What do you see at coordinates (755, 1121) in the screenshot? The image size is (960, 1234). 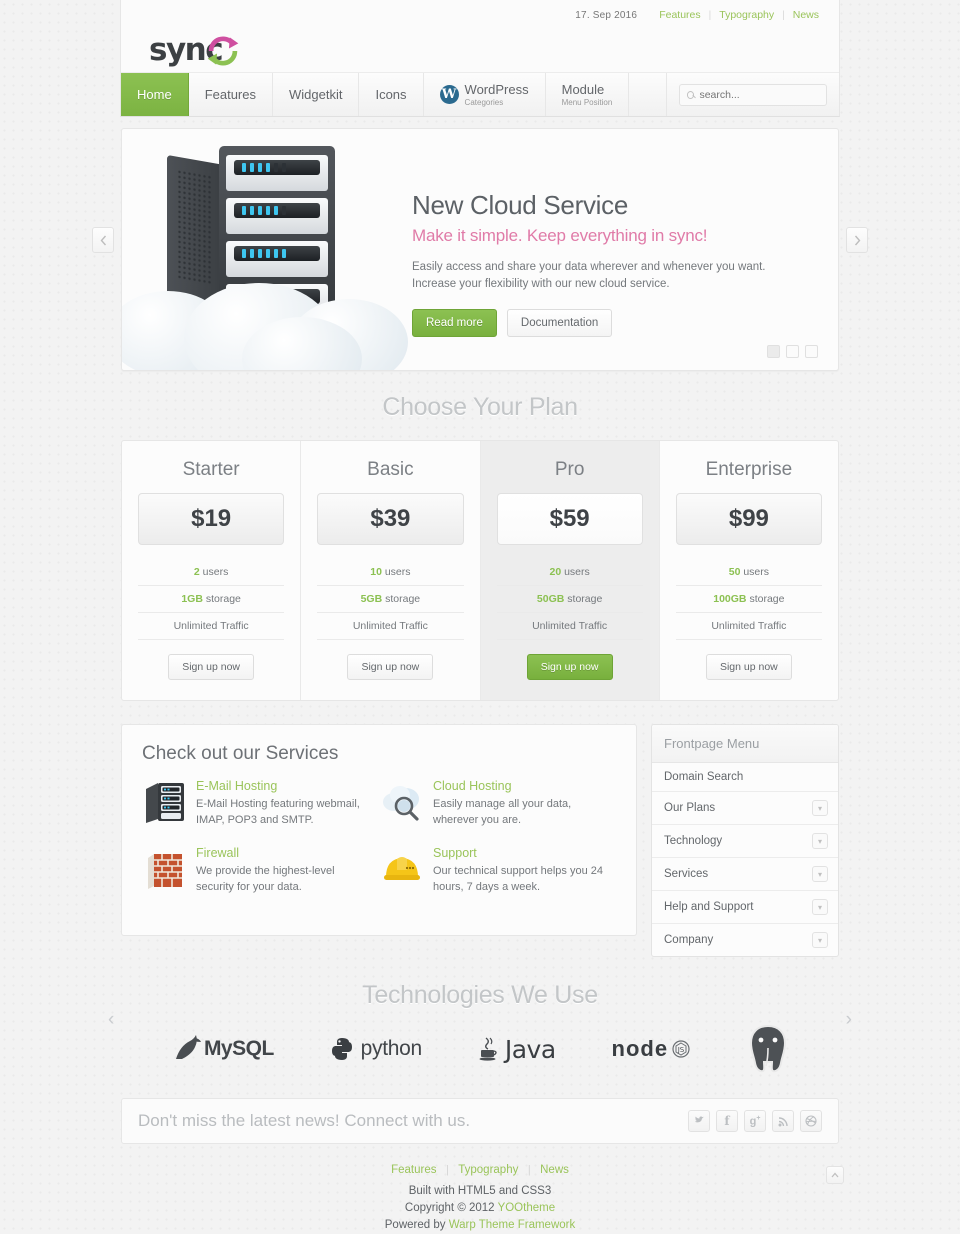 I see `google-plus-icon: g+` at bounding box center [755, 1121].